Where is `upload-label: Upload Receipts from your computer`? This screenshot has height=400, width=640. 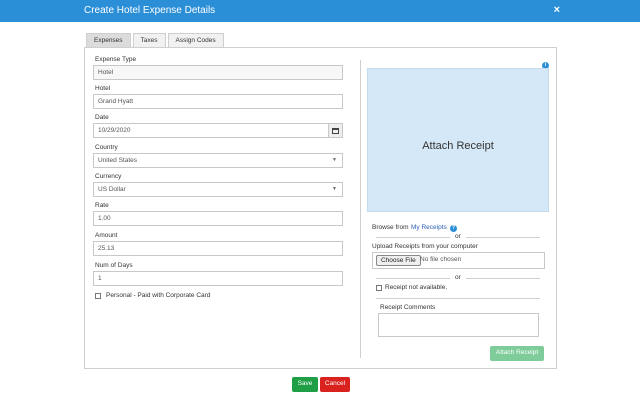 upload-label: Upload Receipts from your computer is located at coordinates (425, 246).